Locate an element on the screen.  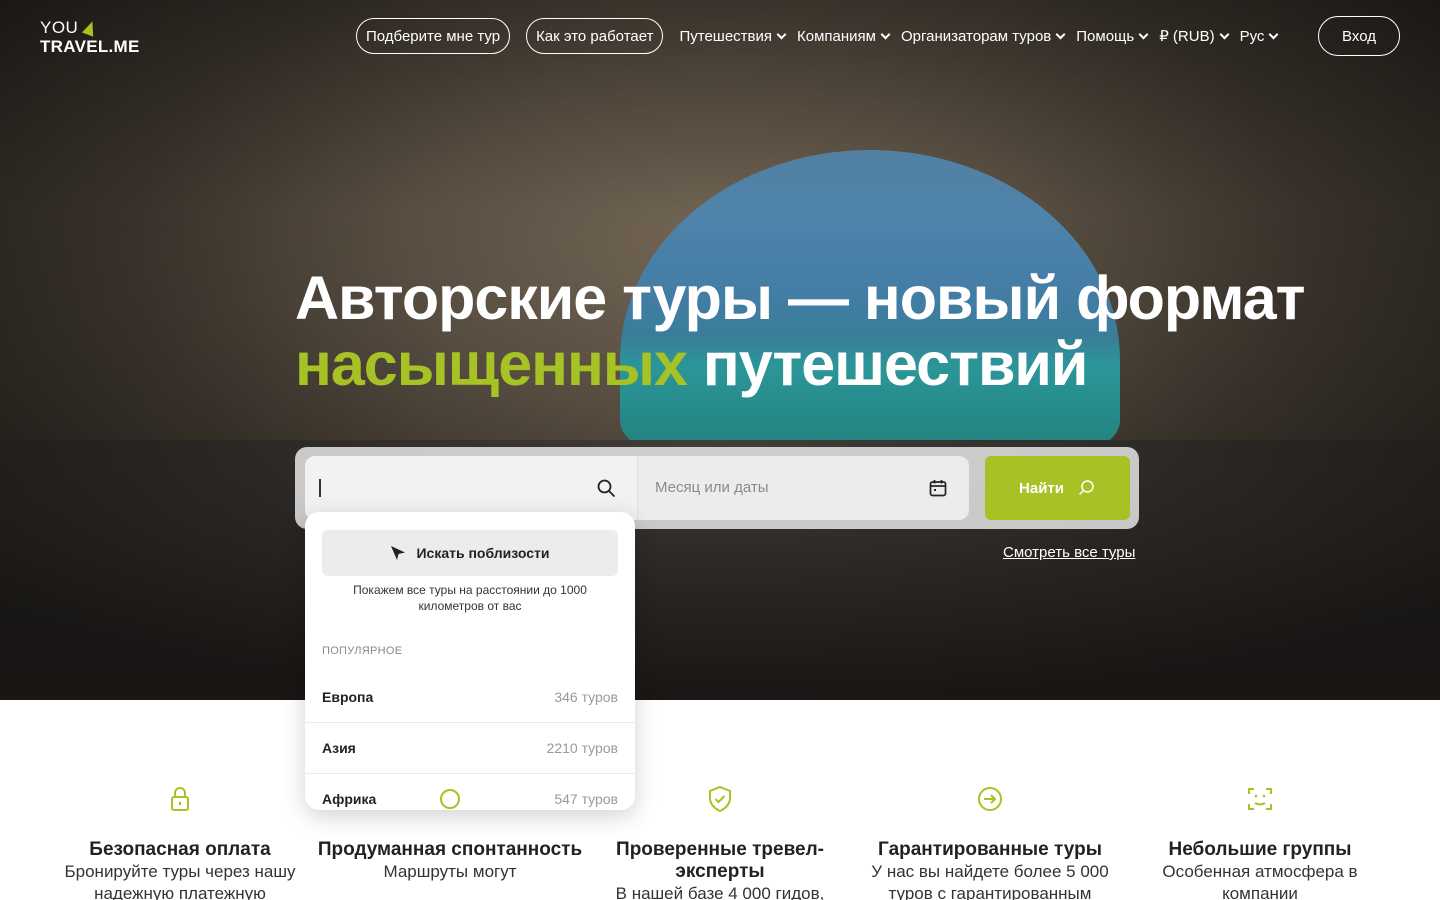
headline-accent-word: насыщенных is located at coordinates (491, 364).